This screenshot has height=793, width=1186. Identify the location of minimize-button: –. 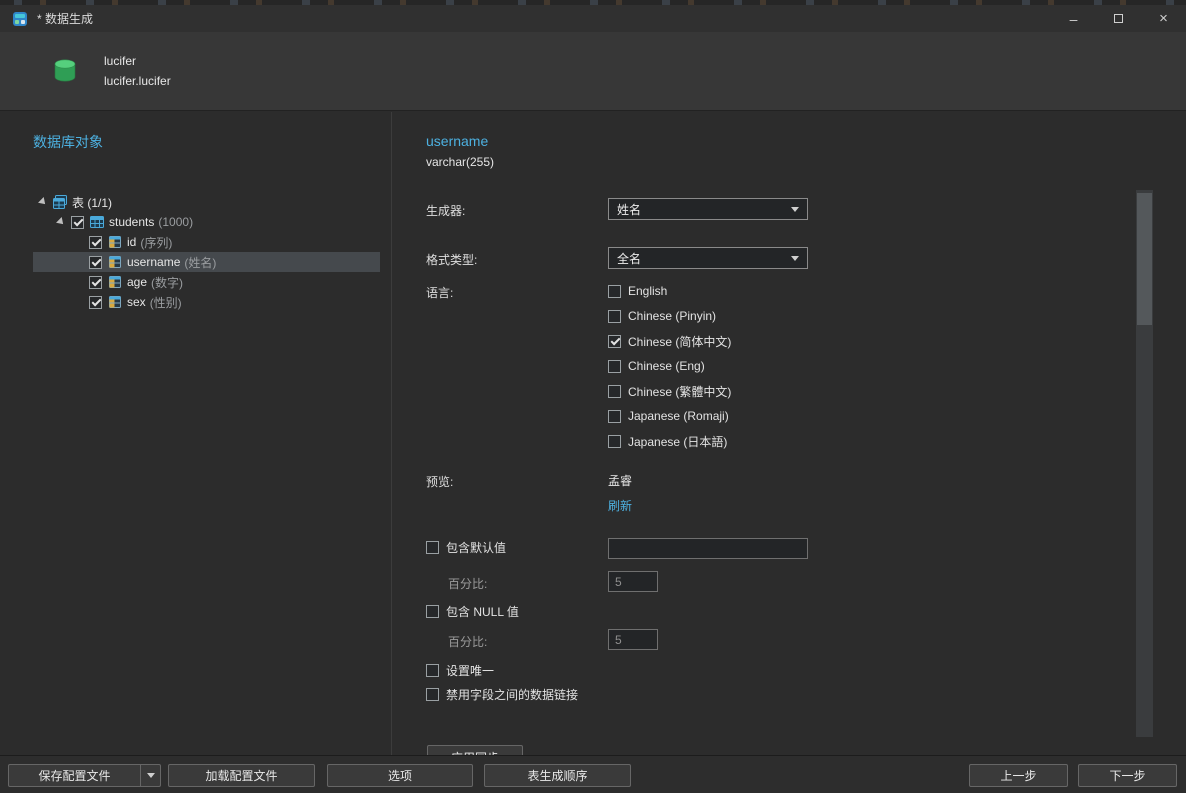
(1073, 18).